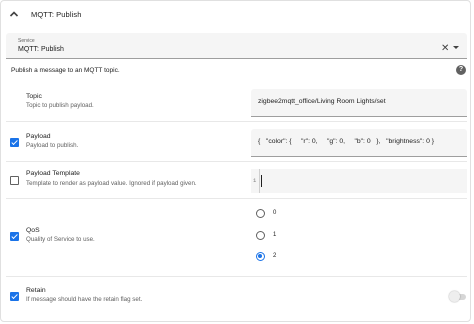 This screenshot has width=474, height=324. What do you see at coordinates (34, 96) in the screenshot?
I see `topic-name: Topic` at bounding box center [34, 96].